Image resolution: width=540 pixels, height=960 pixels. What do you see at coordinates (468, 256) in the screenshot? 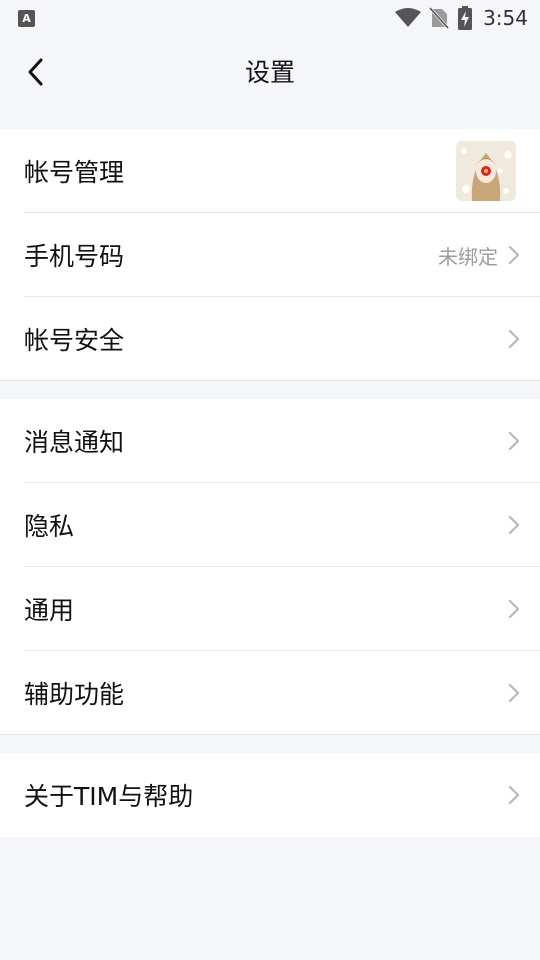
I see `phone-status-value: 未绑定` at bounding box center [468, 256].